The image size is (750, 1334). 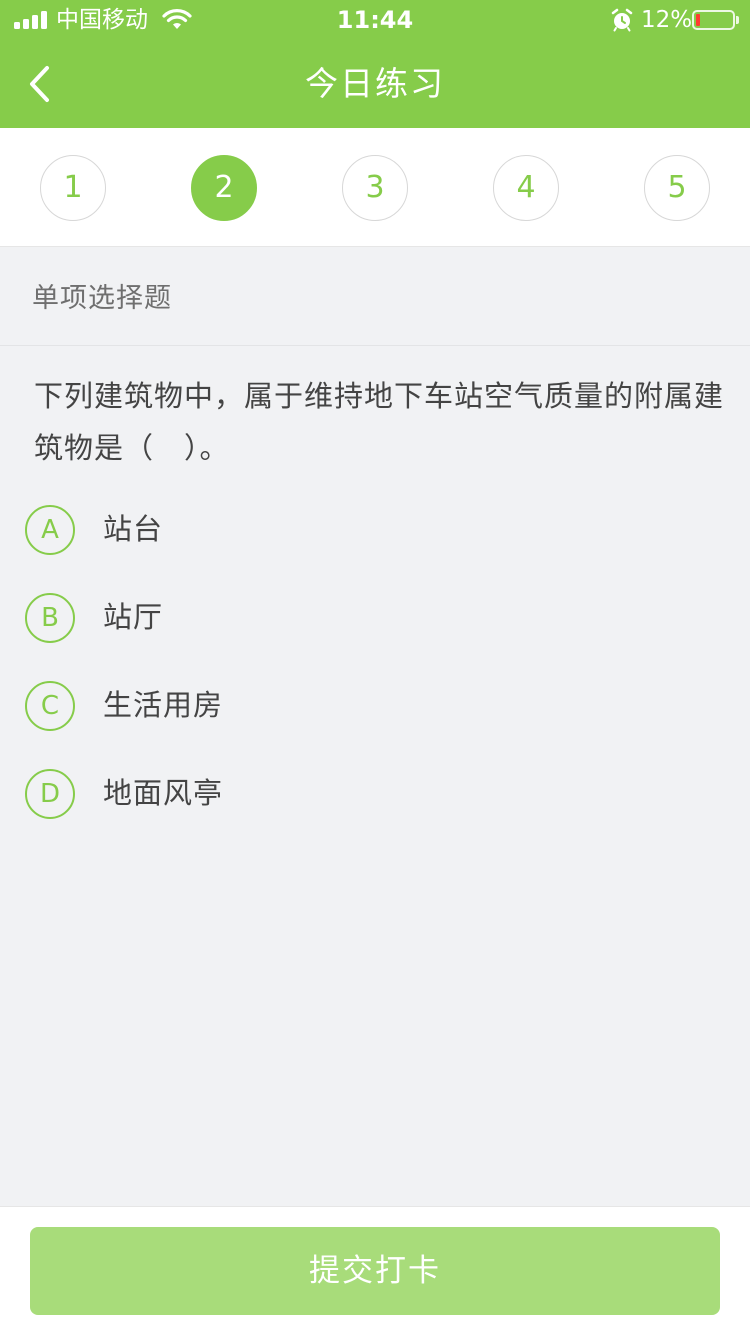 What do you see at coordinates (375, 794) in the screenshot?
I see `option-d: D 地面风亭` at bounding box center [375, 794].